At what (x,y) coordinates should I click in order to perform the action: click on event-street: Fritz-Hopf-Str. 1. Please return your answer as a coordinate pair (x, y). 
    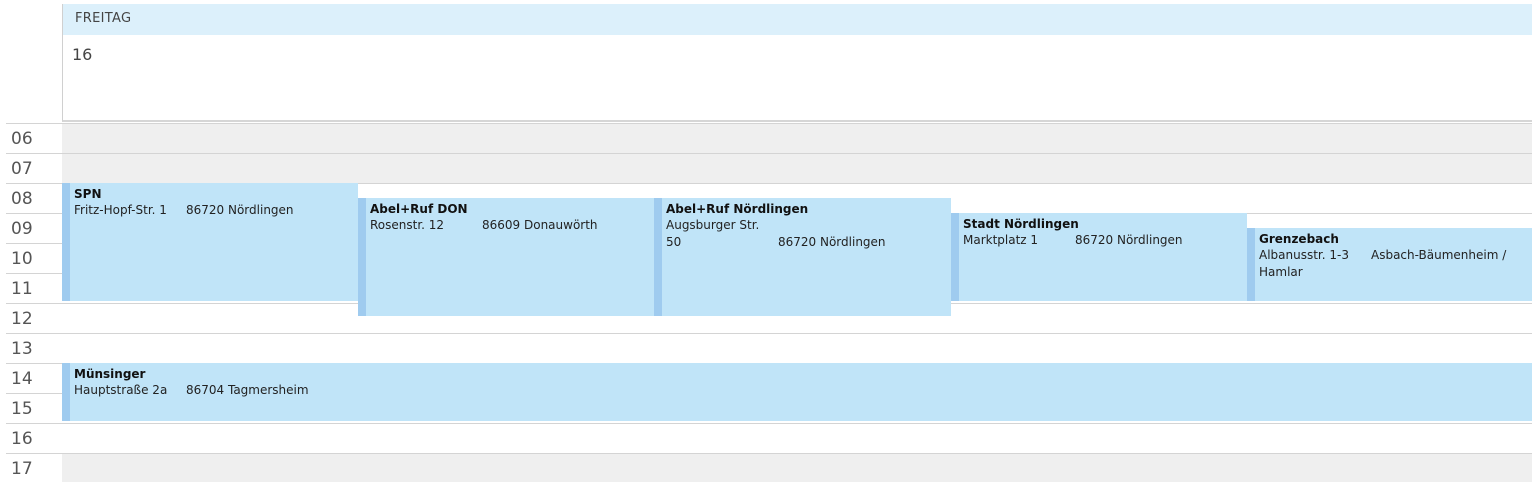
    Looking at the image, I should click on (120, 210).